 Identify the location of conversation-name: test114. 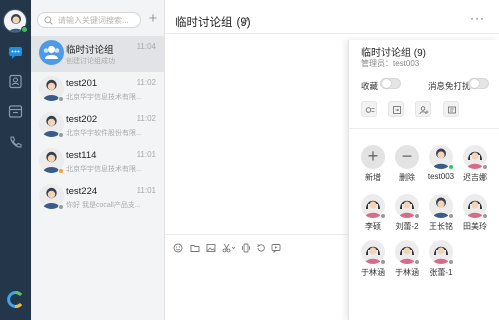
(81, 155).